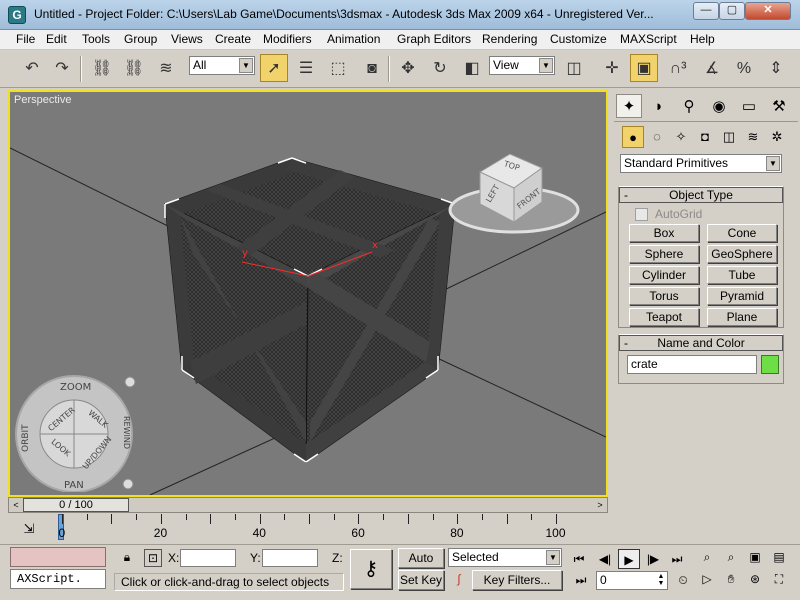 Image resolution: width=800 pixels, height=600 pixels. What do you see at coordinates (712, 68) in the screenshot?
I see `angle-snap-icon: ∡` at bounding box center [712, 68].